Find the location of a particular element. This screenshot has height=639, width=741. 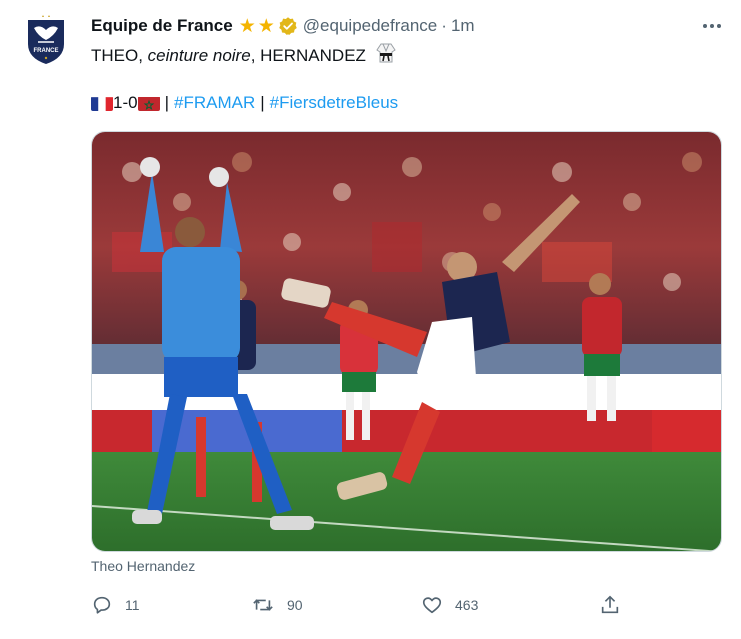

more-options-icon is located at coordinates (712, 26).